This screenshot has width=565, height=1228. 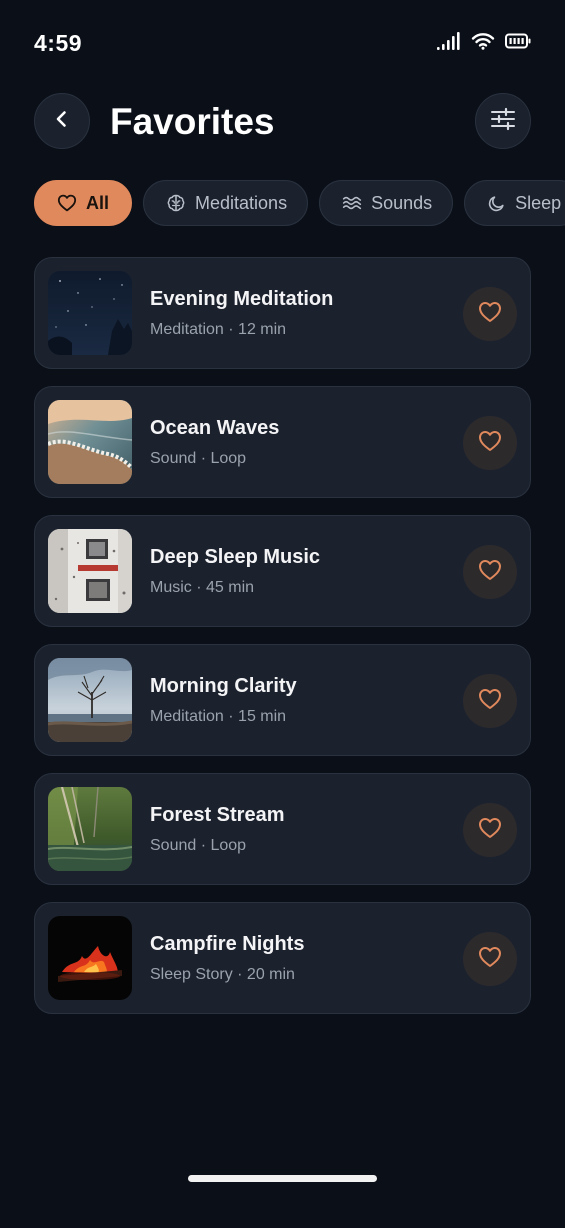 What do you see at coordinates (202, 587) in the screenshot?
I see `item-meta: Music · 45 min` at bounding box center [202, 587].